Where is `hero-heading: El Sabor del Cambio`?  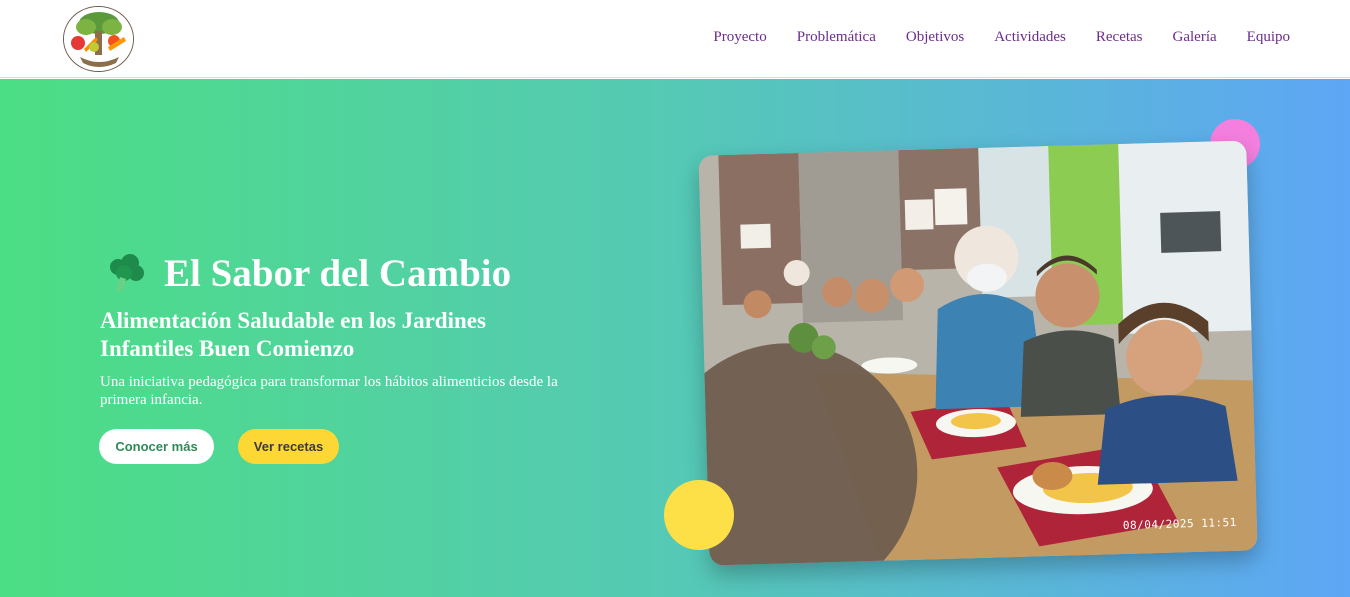 hero-heading: El Sabor del Cambio is located at coordinates (308, 273).